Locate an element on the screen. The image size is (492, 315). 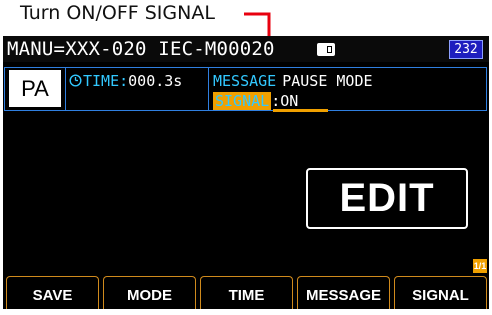
memory-card-icon is located at coordinates (326, 49).